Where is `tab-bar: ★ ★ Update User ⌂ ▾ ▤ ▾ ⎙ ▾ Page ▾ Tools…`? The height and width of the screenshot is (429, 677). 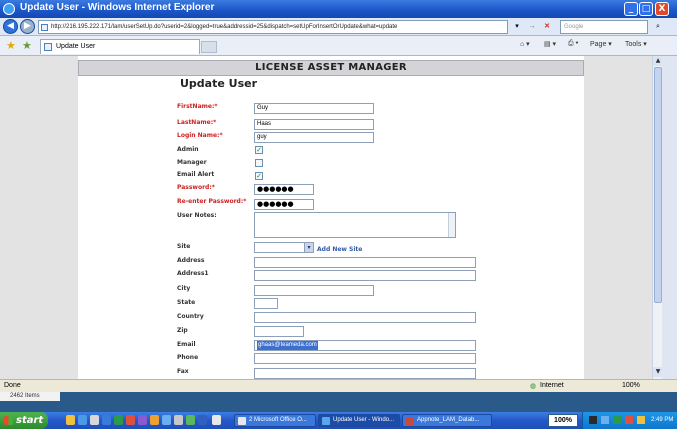 tab-bar: ★ ★ Update User ⌂ ▾ ▤ ▾ ⎙ ▾ Page ▾ Tools… is located at coordinates (338, 46).